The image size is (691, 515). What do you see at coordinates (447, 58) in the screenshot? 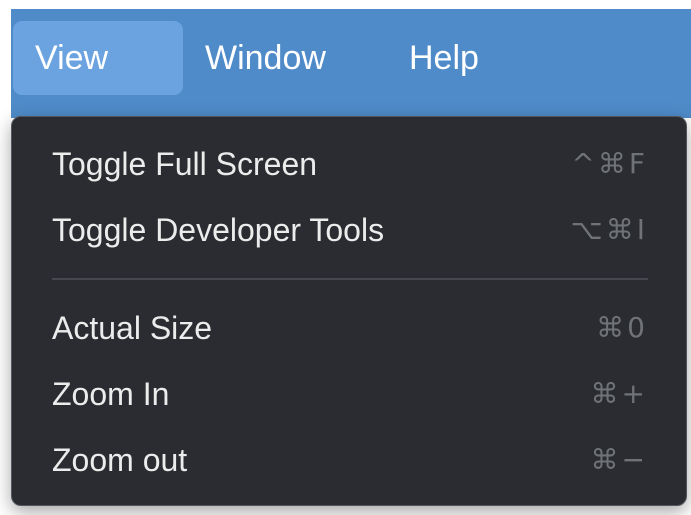
I see `menu-help: Help` at bounding box center [447, 58].